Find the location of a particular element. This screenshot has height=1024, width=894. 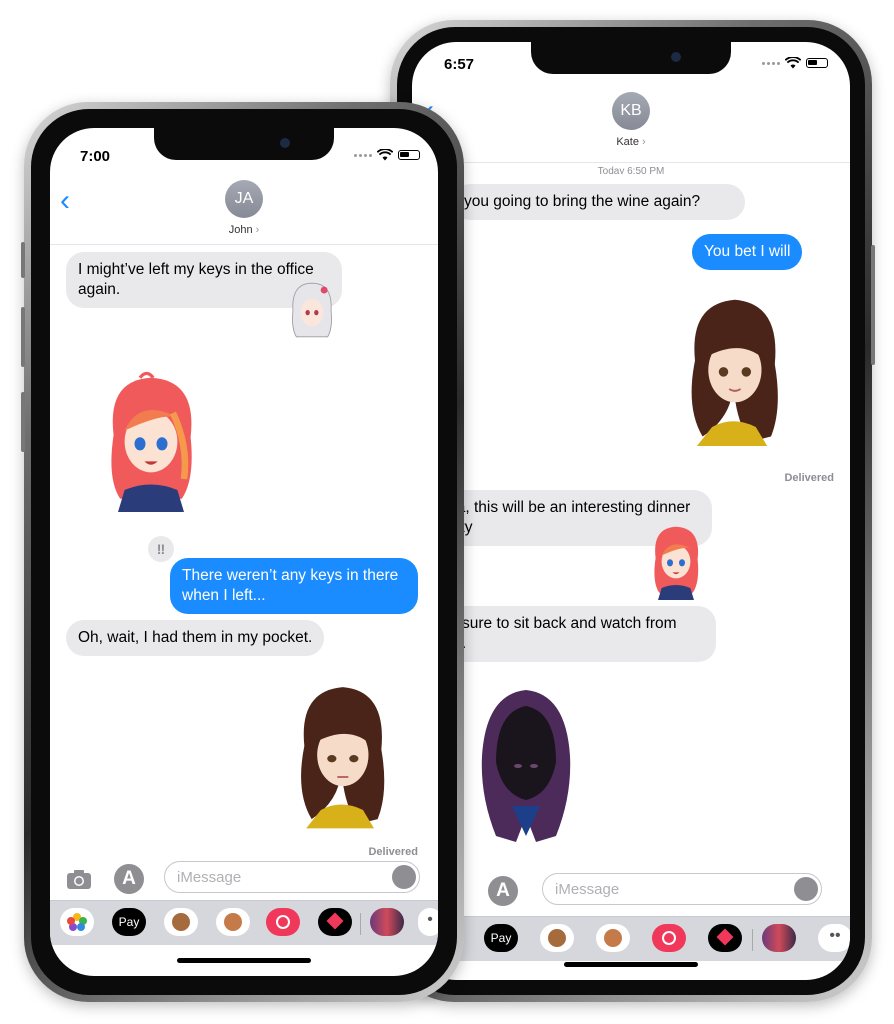

contact-name-label: John is located at coordinates (240, 230).